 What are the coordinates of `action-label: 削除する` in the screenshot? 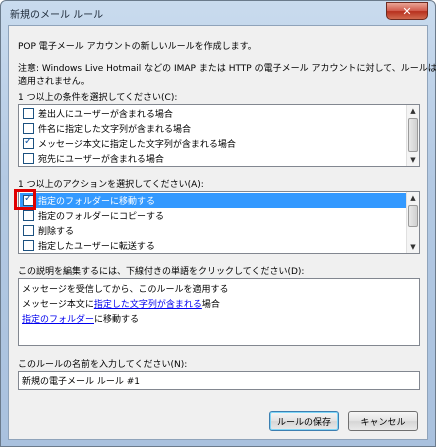 It's located at (56, 232).